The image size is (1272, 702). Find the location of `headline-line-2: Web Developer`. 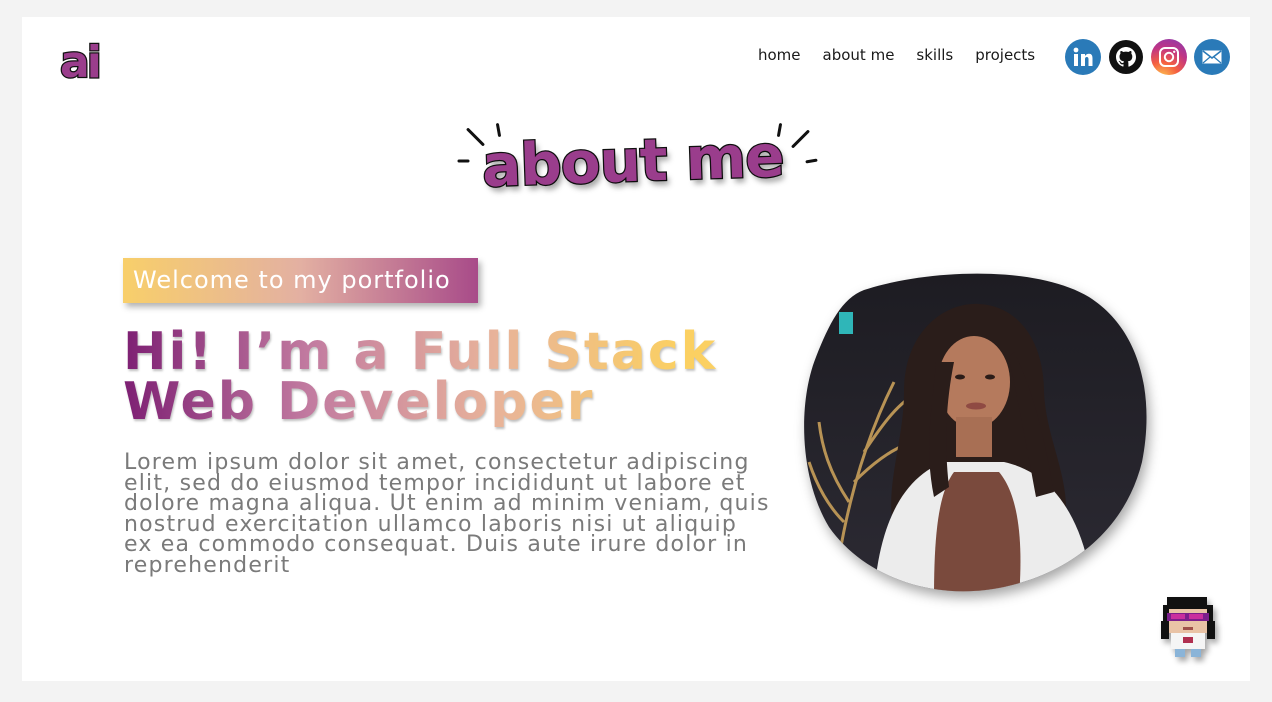

headline-line-2: Web Developer is located at coordinates (359, 402).